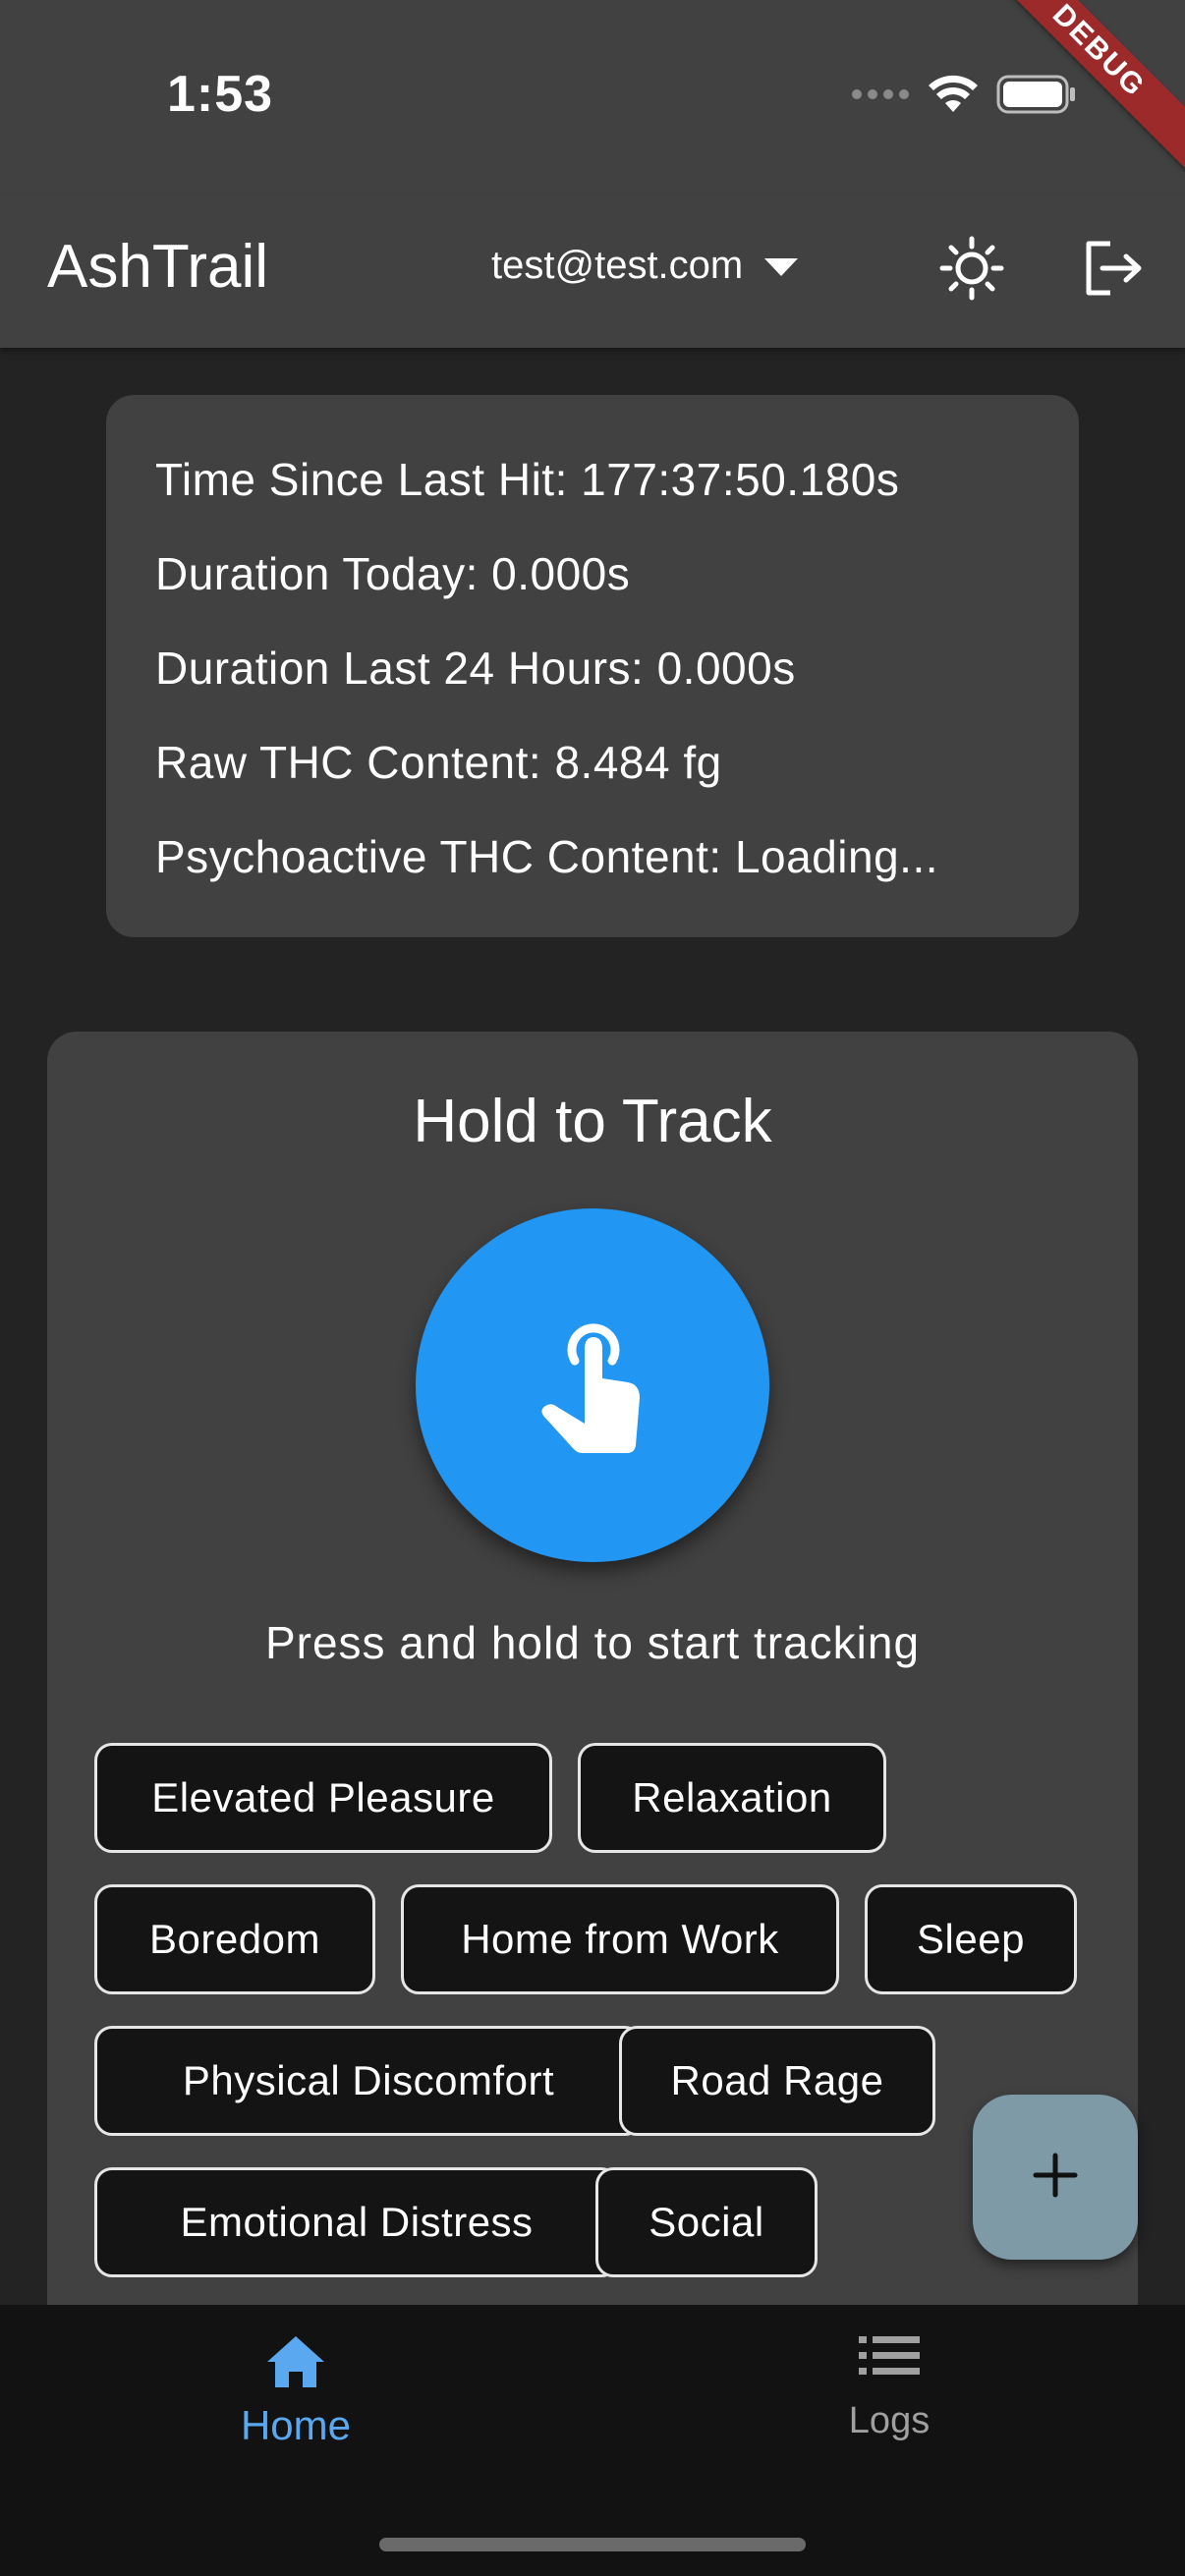  What do you see at coordinates (476, 668) in the screenshot?
I see `duration-last-24-hours: Duration Last 24 Hours: 0.000s` at bounding box center [476, 668].